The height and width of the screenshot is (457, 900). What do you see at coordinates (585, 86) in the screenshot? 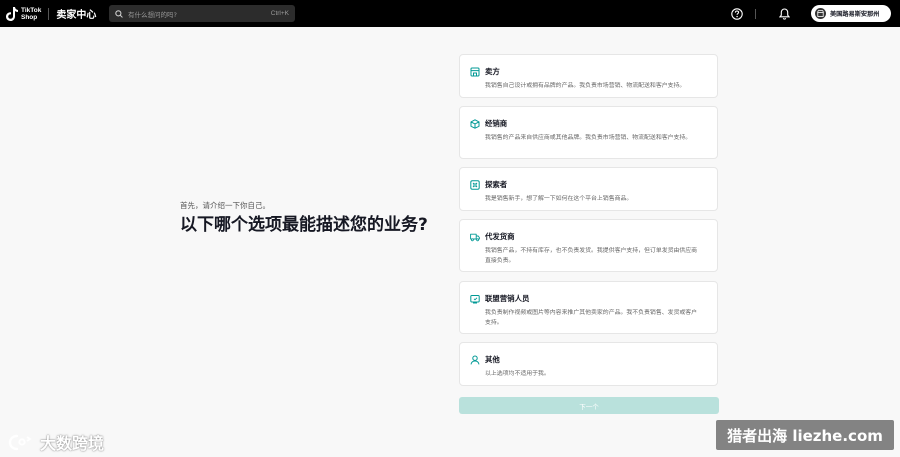
I see `option-description: 我销售自己设计或拥有品牌的产品。我负责市场营销、物流配送和客户支持。` at bounding box center [585, 86].